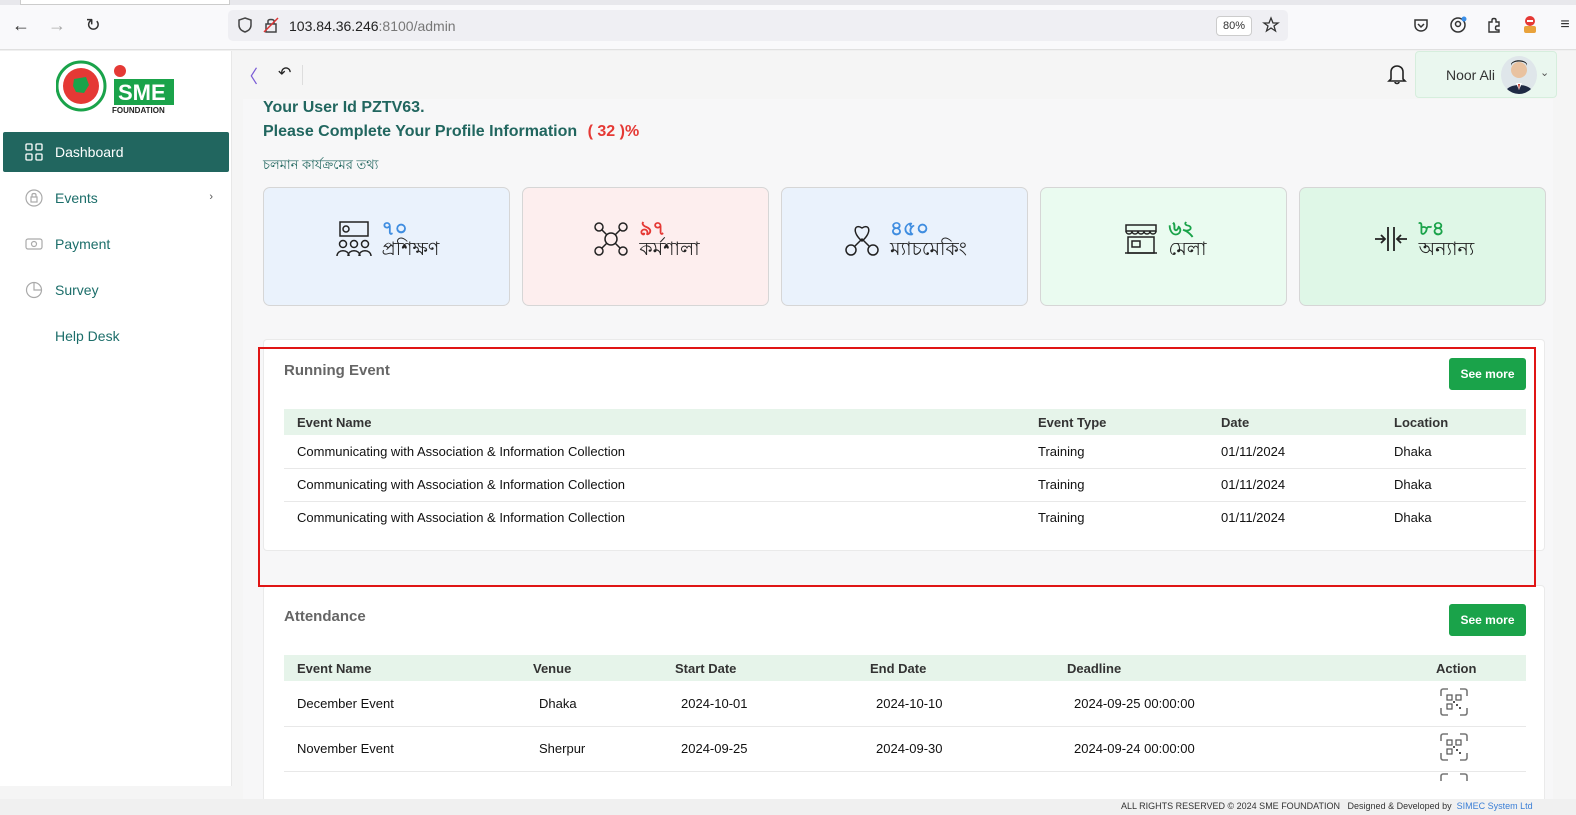 This screenshot has height=815, width=1576. Describe the element at coordinates (591, 749) in the screenshot. I see `venue-cell: Sherpur` at that location.